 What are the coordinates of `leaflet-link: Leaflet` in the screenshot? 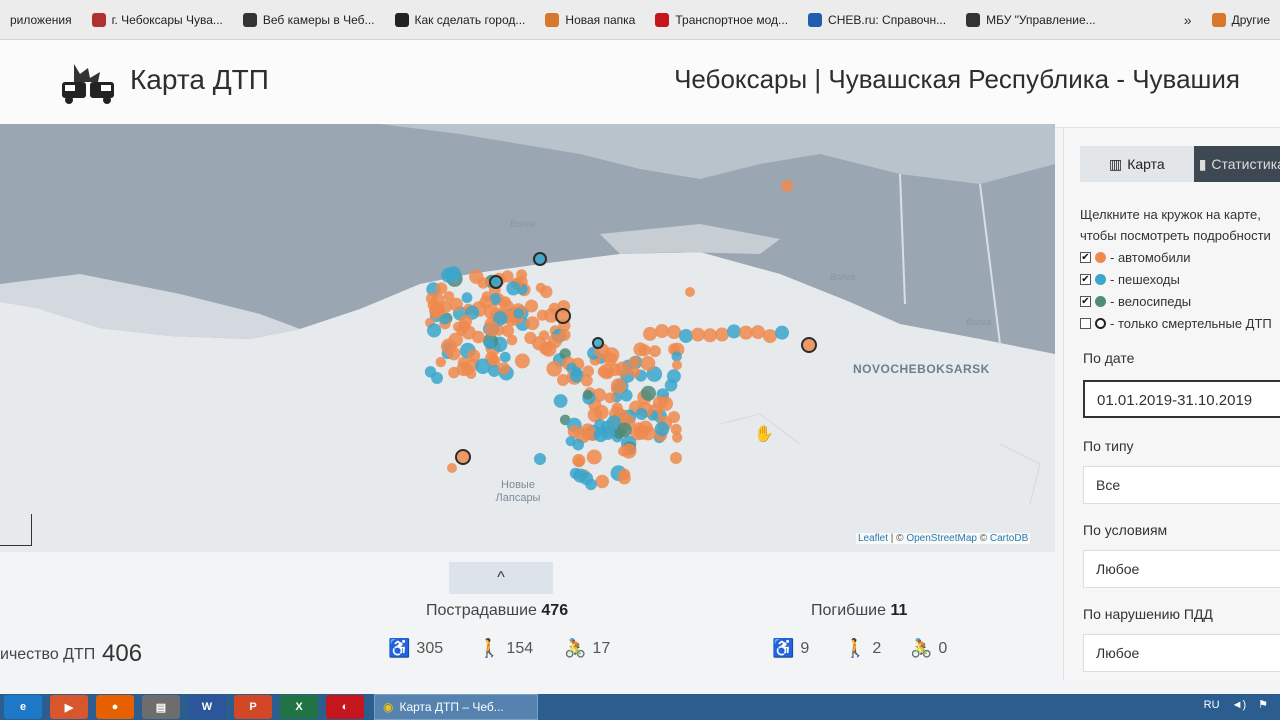 It's located at (873, 538).